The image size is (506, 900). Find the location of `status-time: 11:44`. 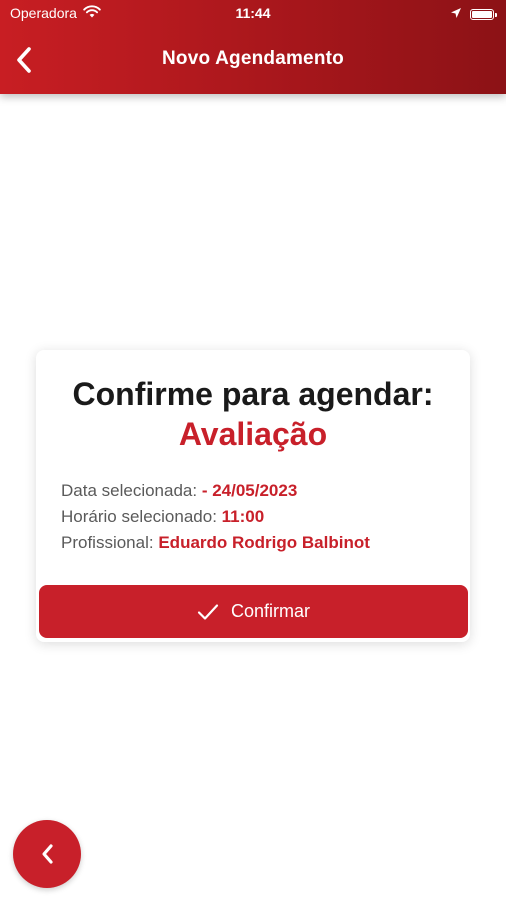

status-time: 11:44 is located at coordinates (253, 13).